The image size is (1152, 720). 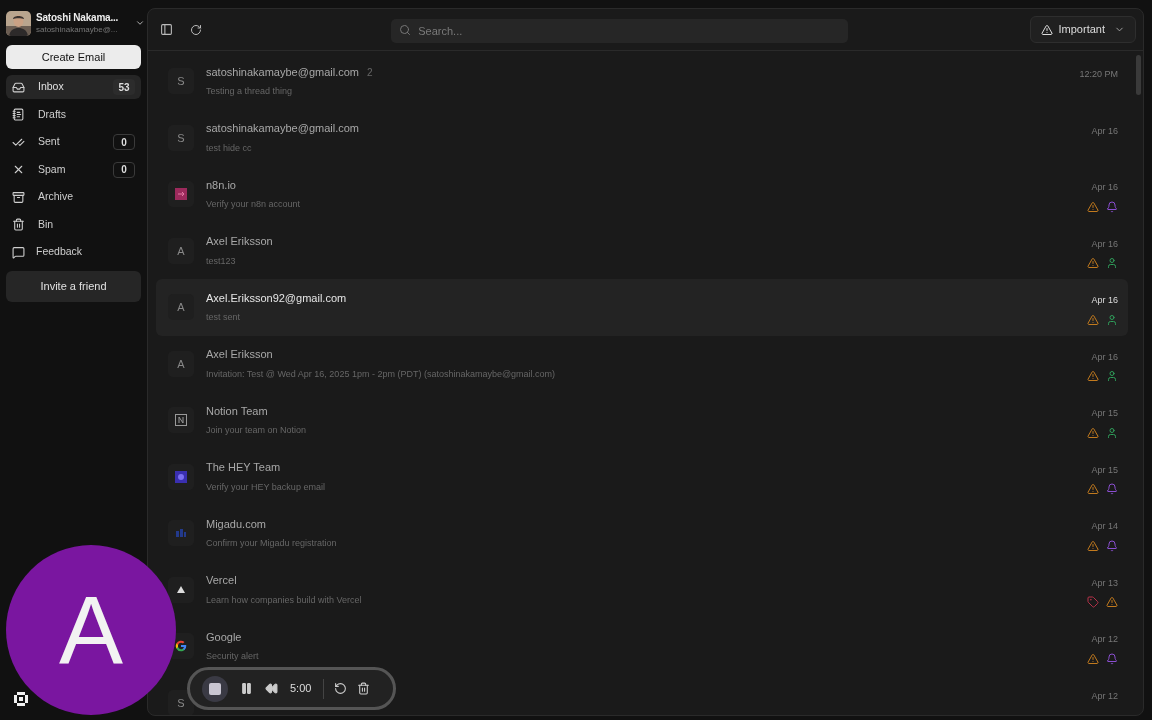 I want to click on email-subject: test sent, so click(x=224, y=318).